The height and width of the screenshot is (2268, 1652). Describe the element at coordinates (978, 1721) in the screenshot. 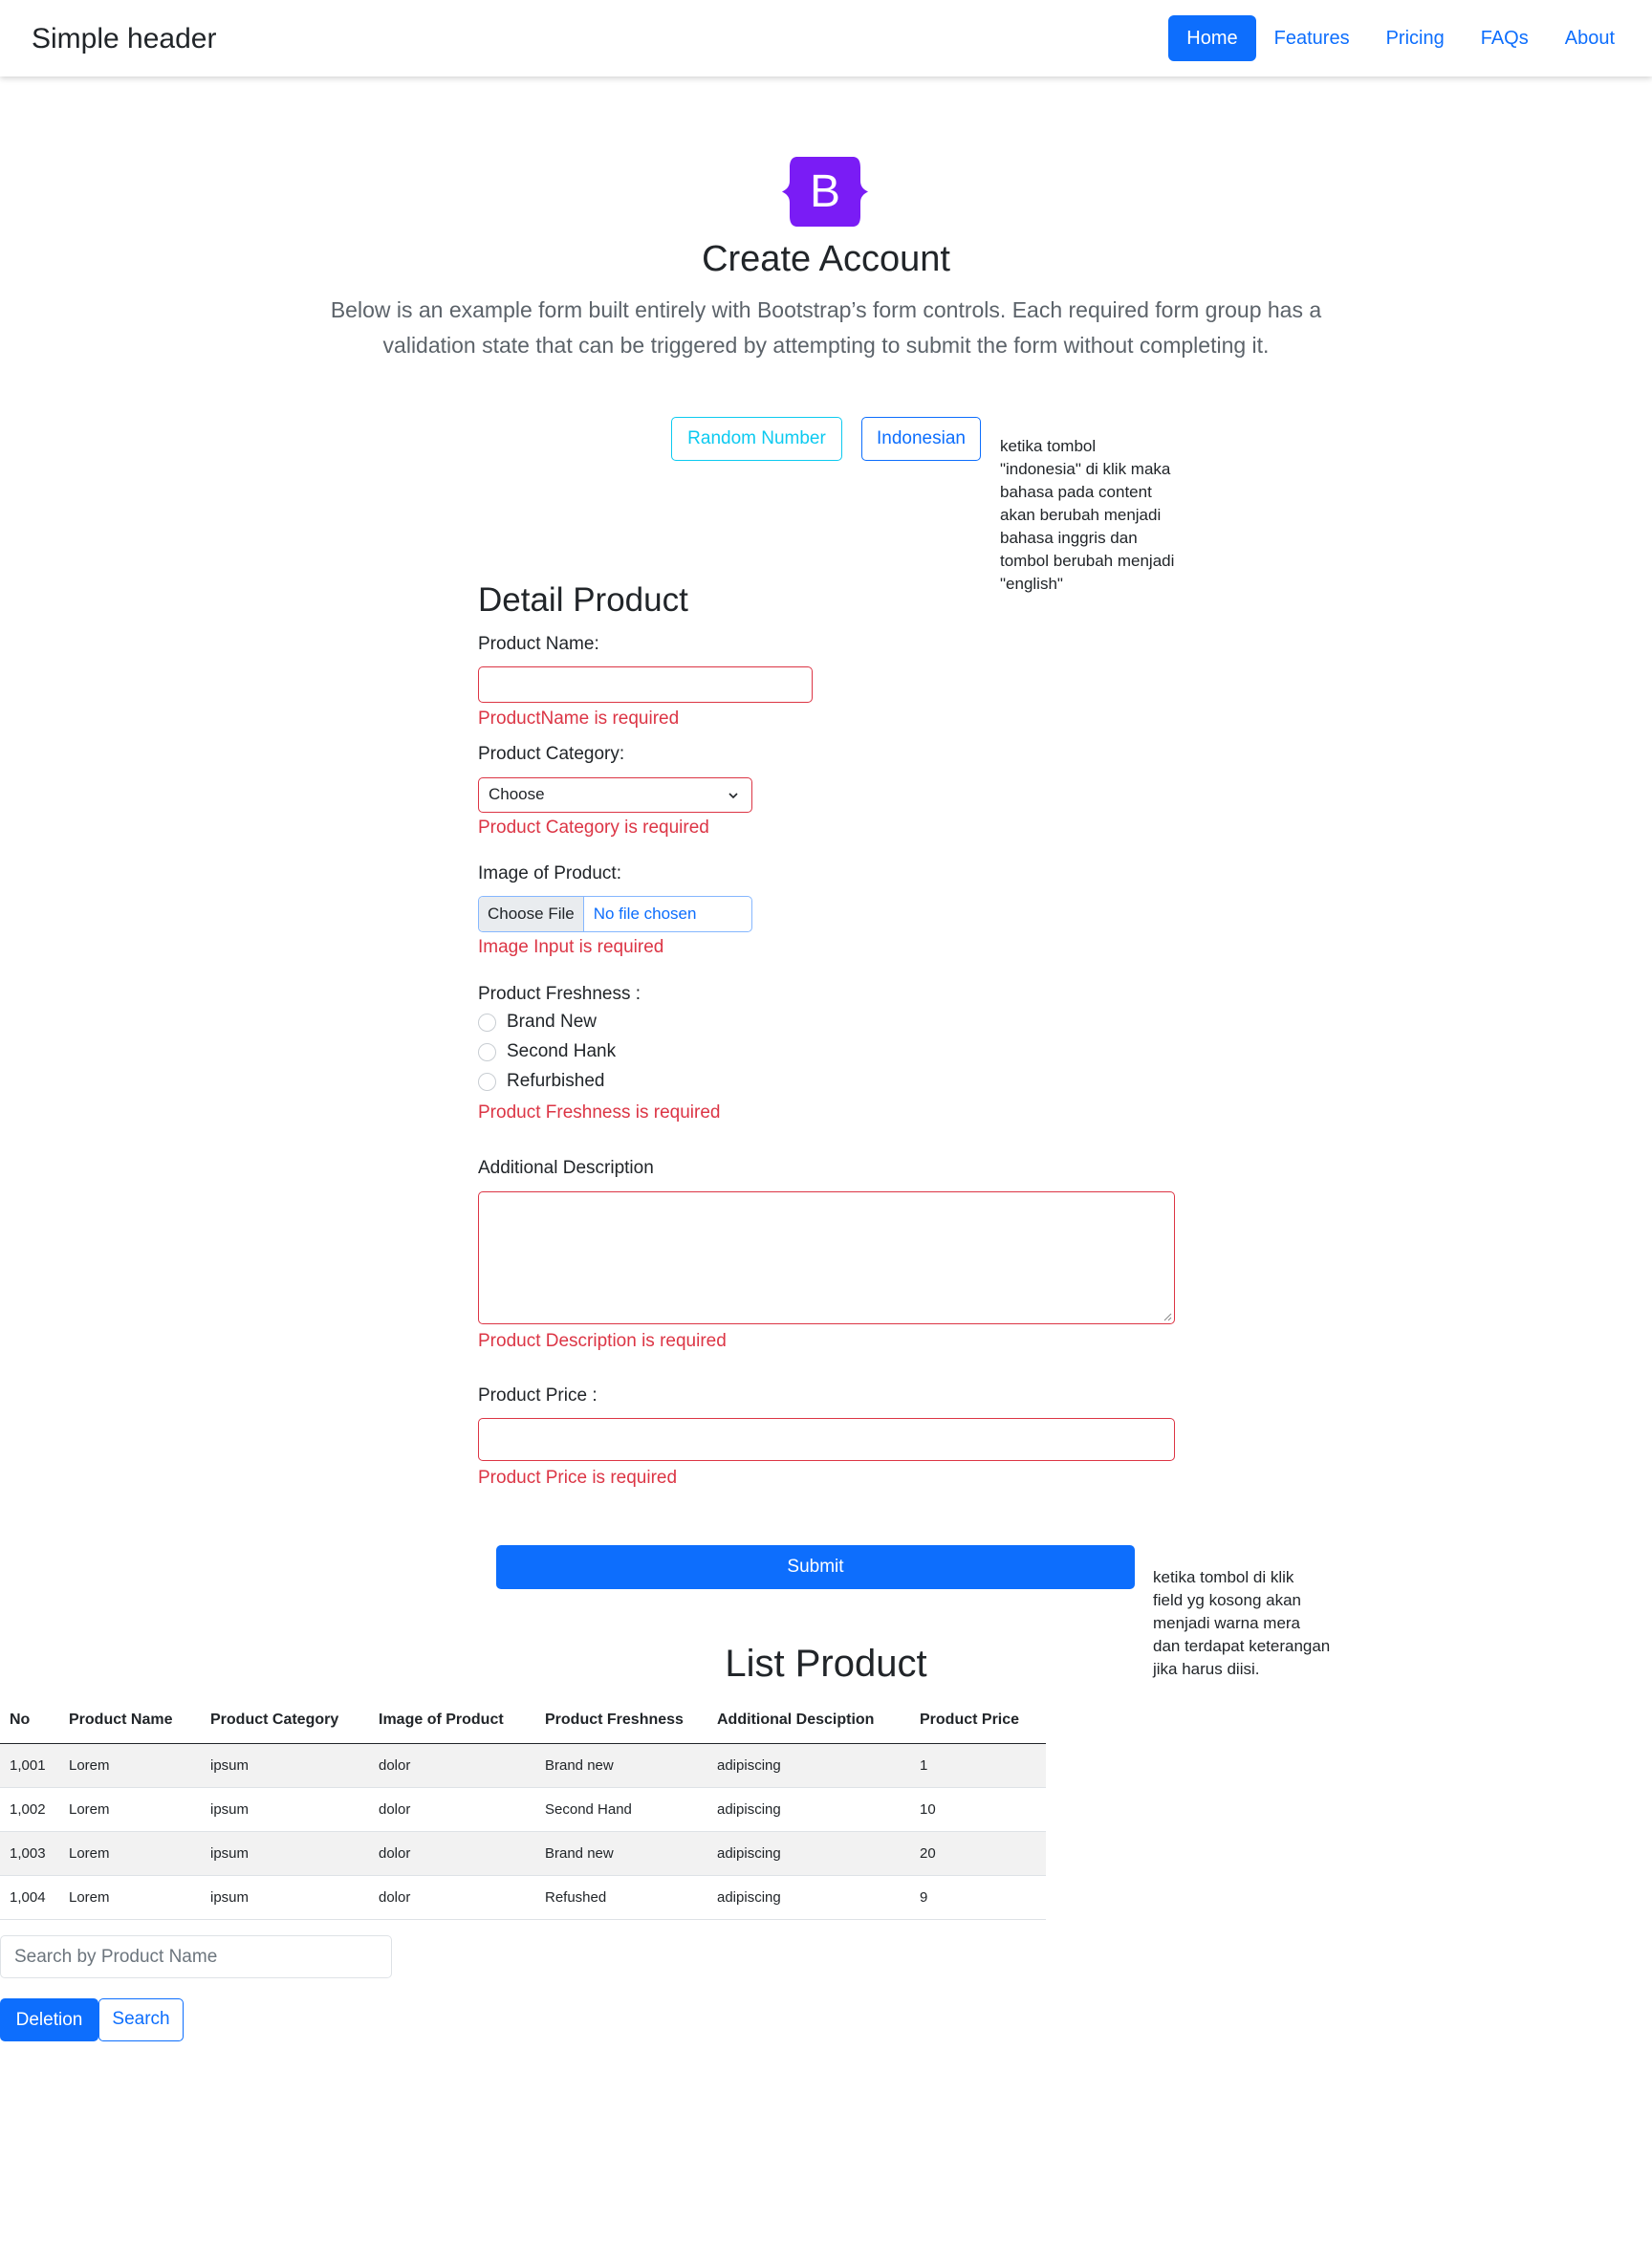

I see `column-header: Product Price` at that location.